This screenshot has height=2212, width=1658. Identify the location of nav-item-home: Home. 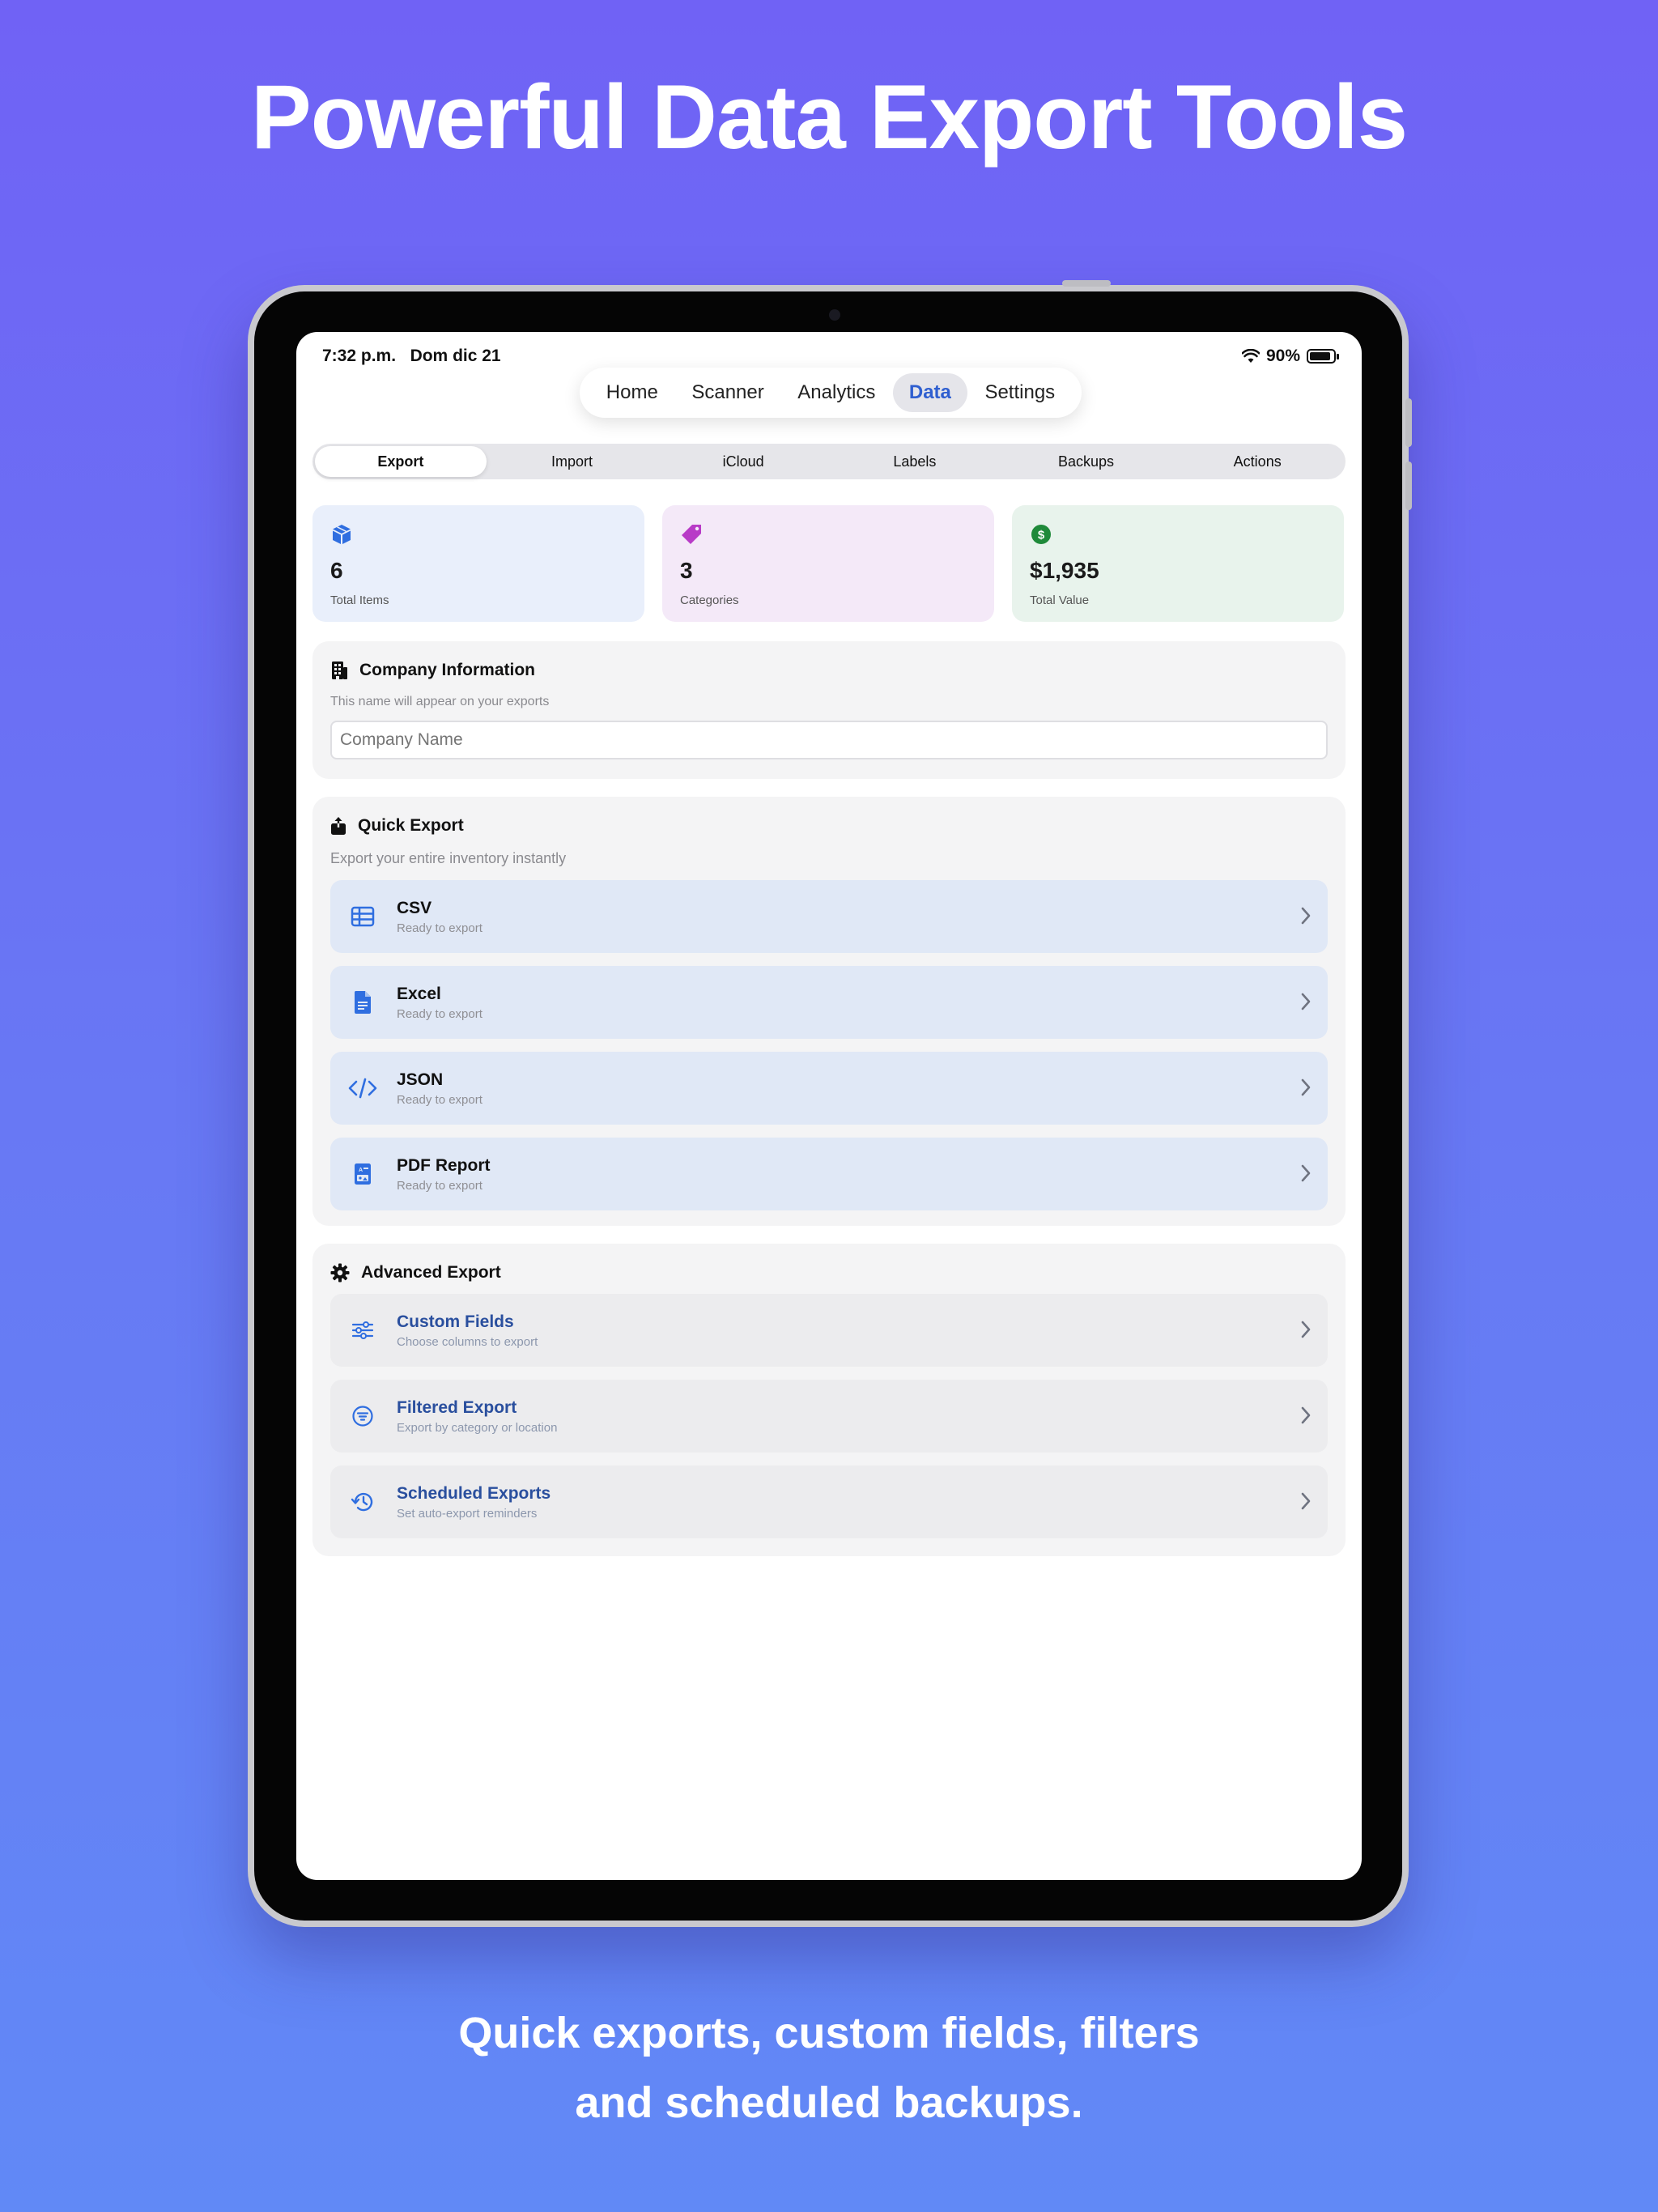
(632, 393).